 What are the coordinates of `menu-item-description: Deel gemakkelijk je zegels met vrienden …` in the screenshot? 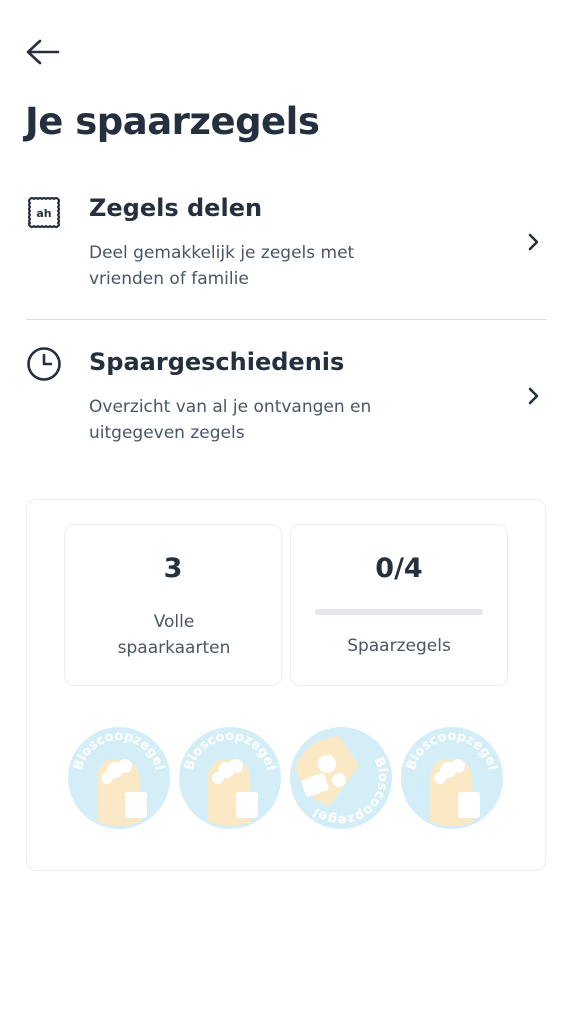 It's located at (222, 266).